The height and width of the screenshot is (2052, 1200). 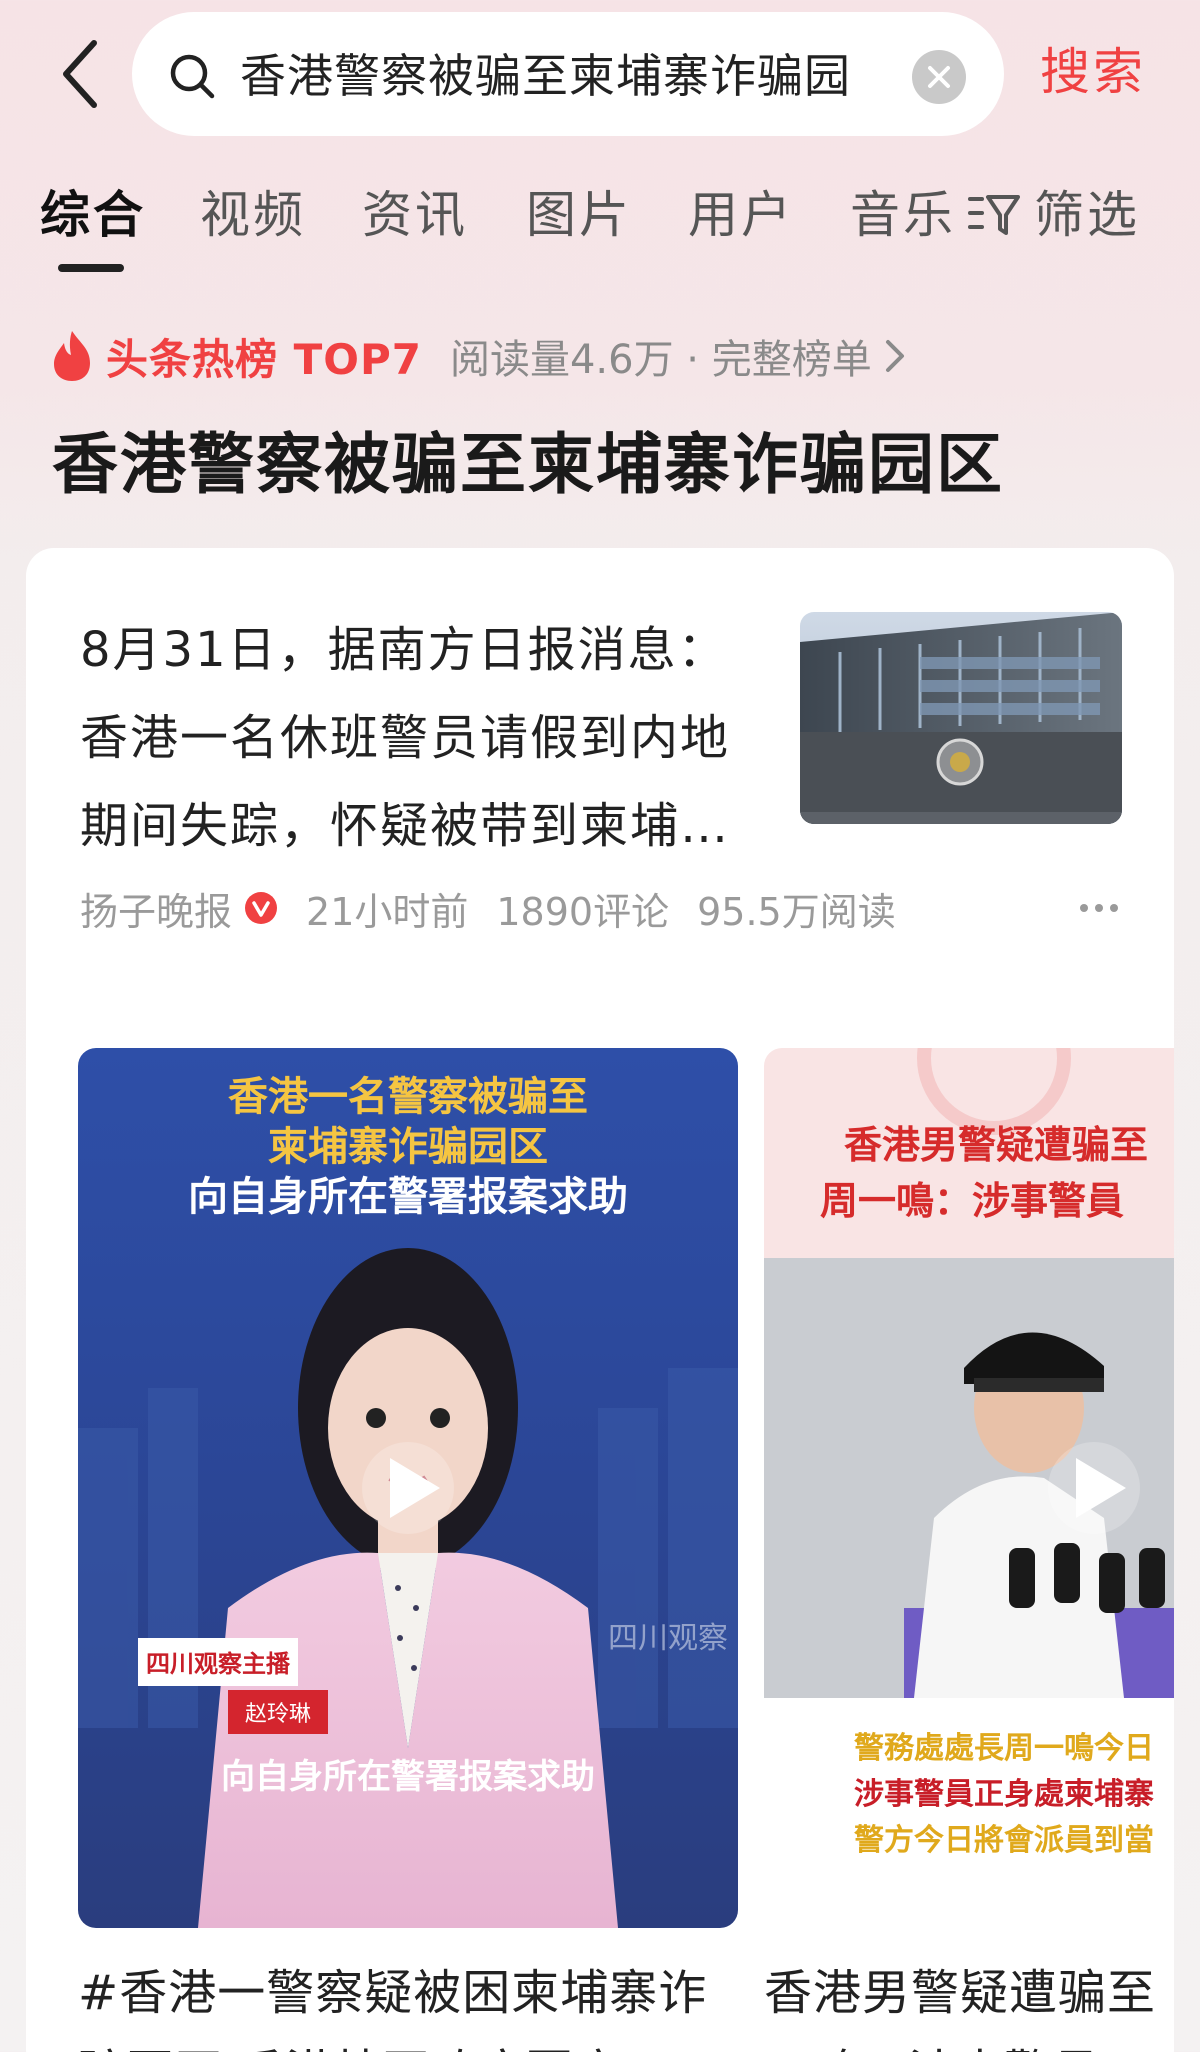 I want to click on article-source: 扬子晚报, so click(x=156, y=908).